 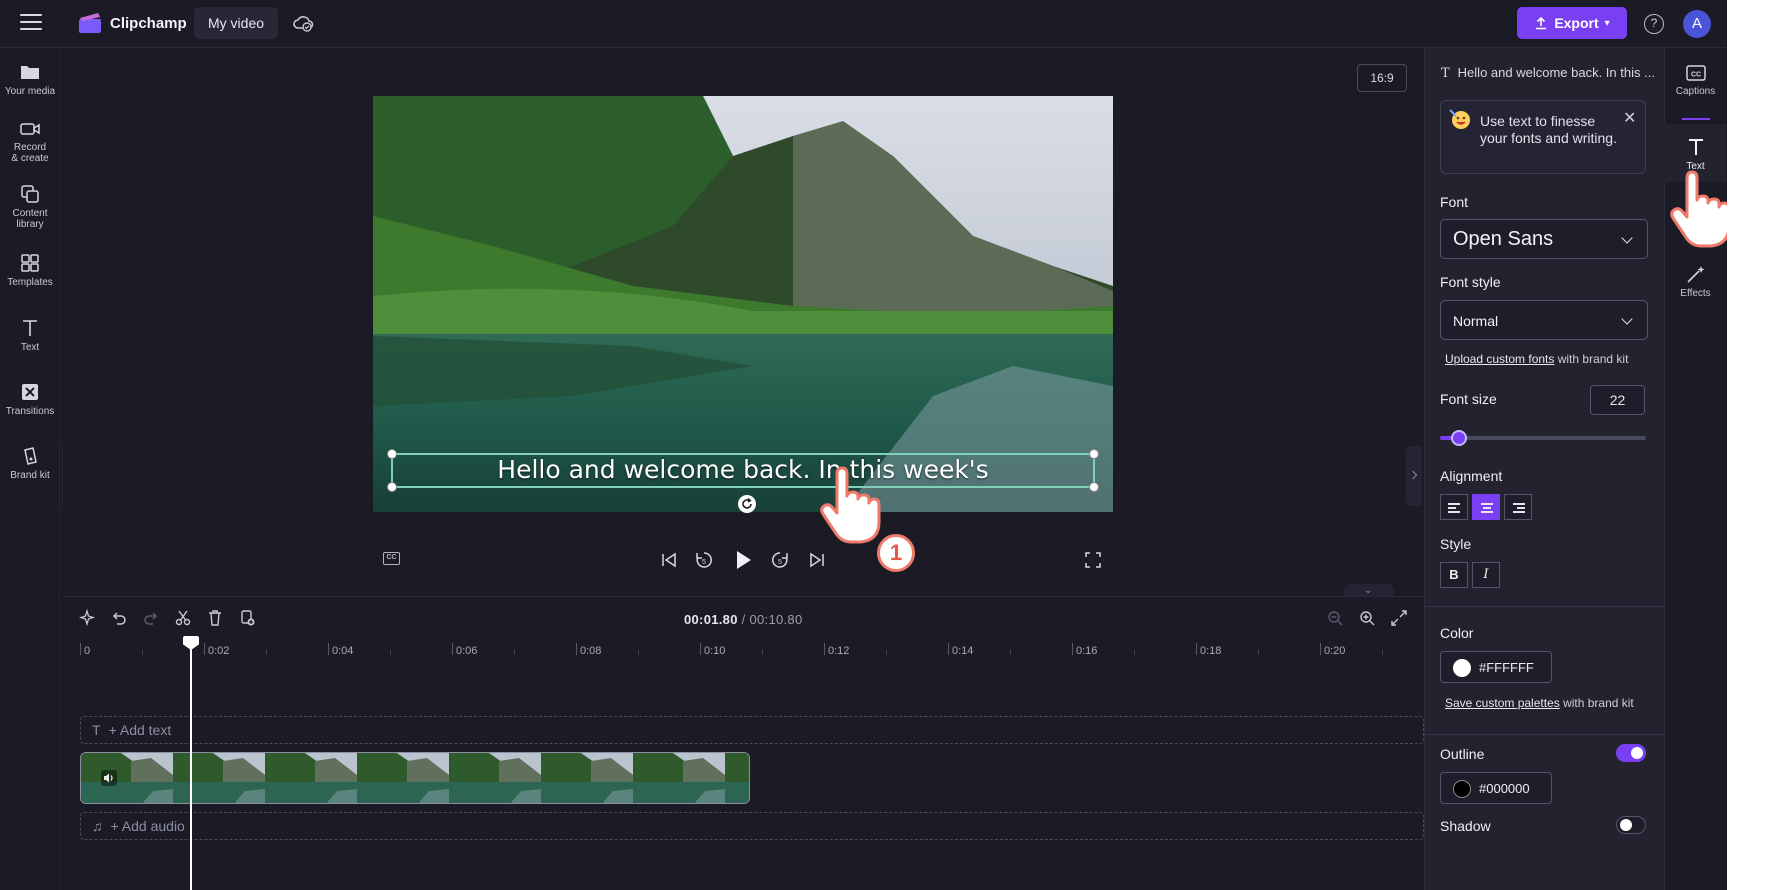 What do you see at coordinates (1695, 293) in the screenshot?
I see `rail-item-label: Effects` at bounding box center [1695, 293].